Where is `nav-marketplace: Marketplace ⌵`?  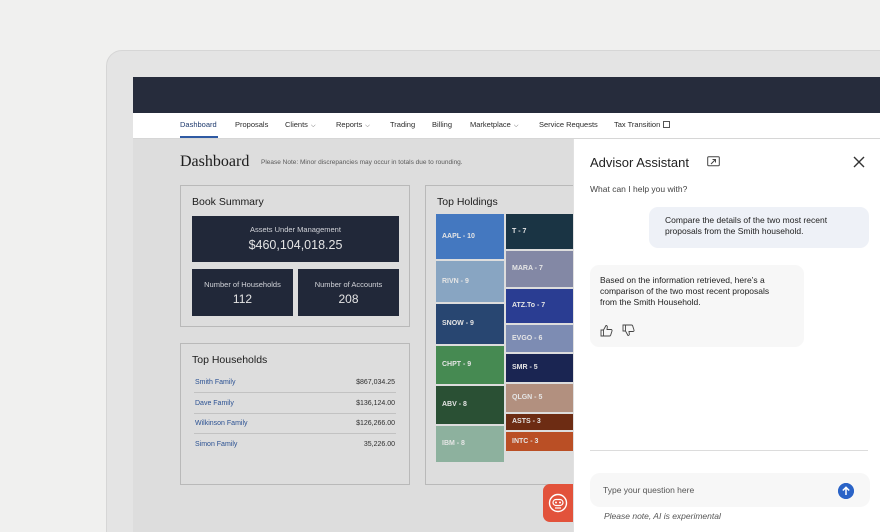 nav-marketplace: Marketplace ⌵ is located at coordinates (494, 125).